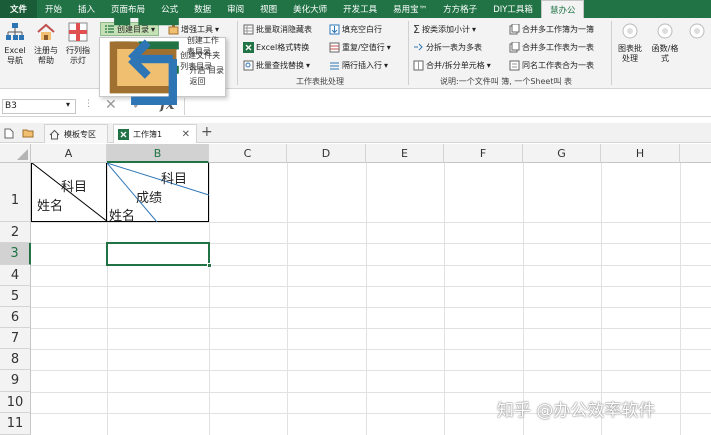  What do you see at coordinates (514, 65) in the screenshot?
I see `same-name-icon` at bounding box center [514, 65].